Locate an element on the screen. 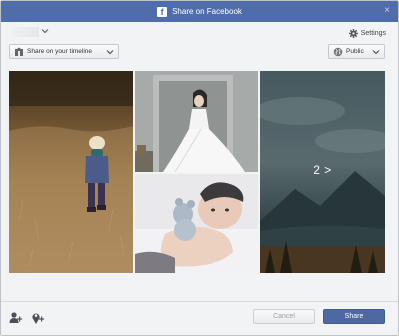 The width and height of the screenshot is (399, 336). share-destination-label: Share on your timeline is located at coordinates (60, 51).